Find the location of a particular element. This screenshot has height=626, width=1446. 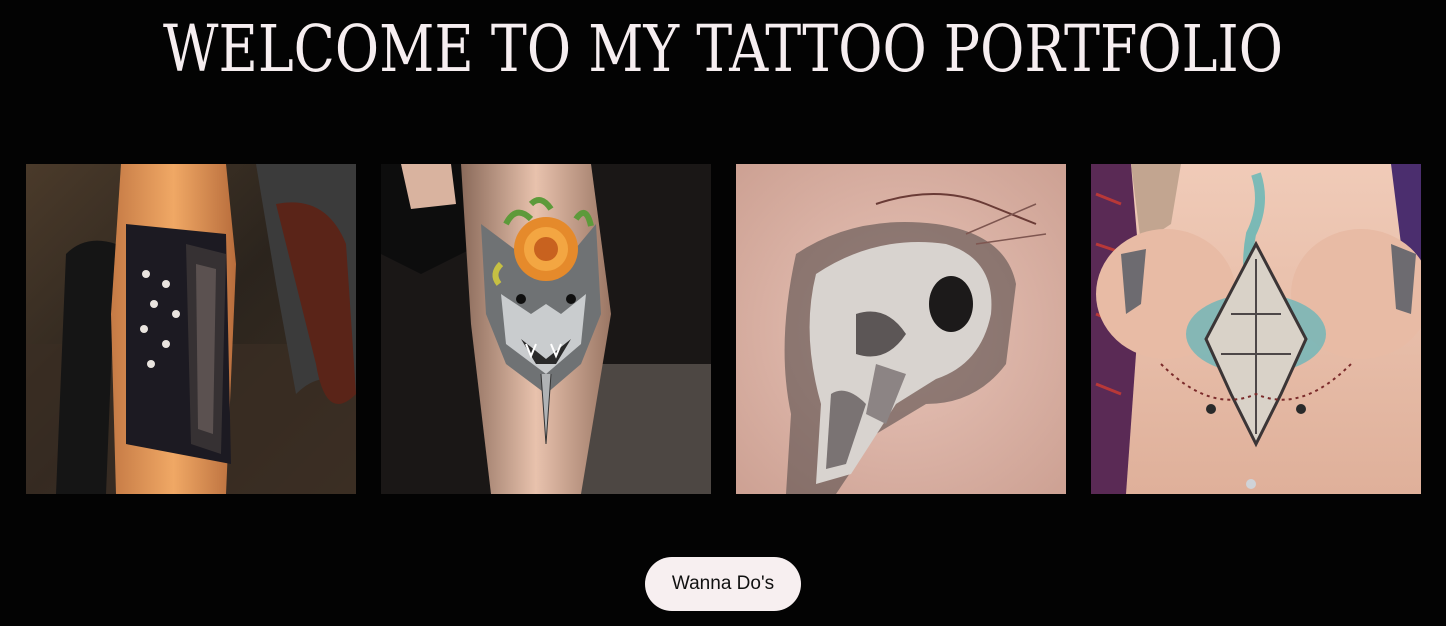

gallery-photo-seashell-sternum is located at coordinates (1256, 329).